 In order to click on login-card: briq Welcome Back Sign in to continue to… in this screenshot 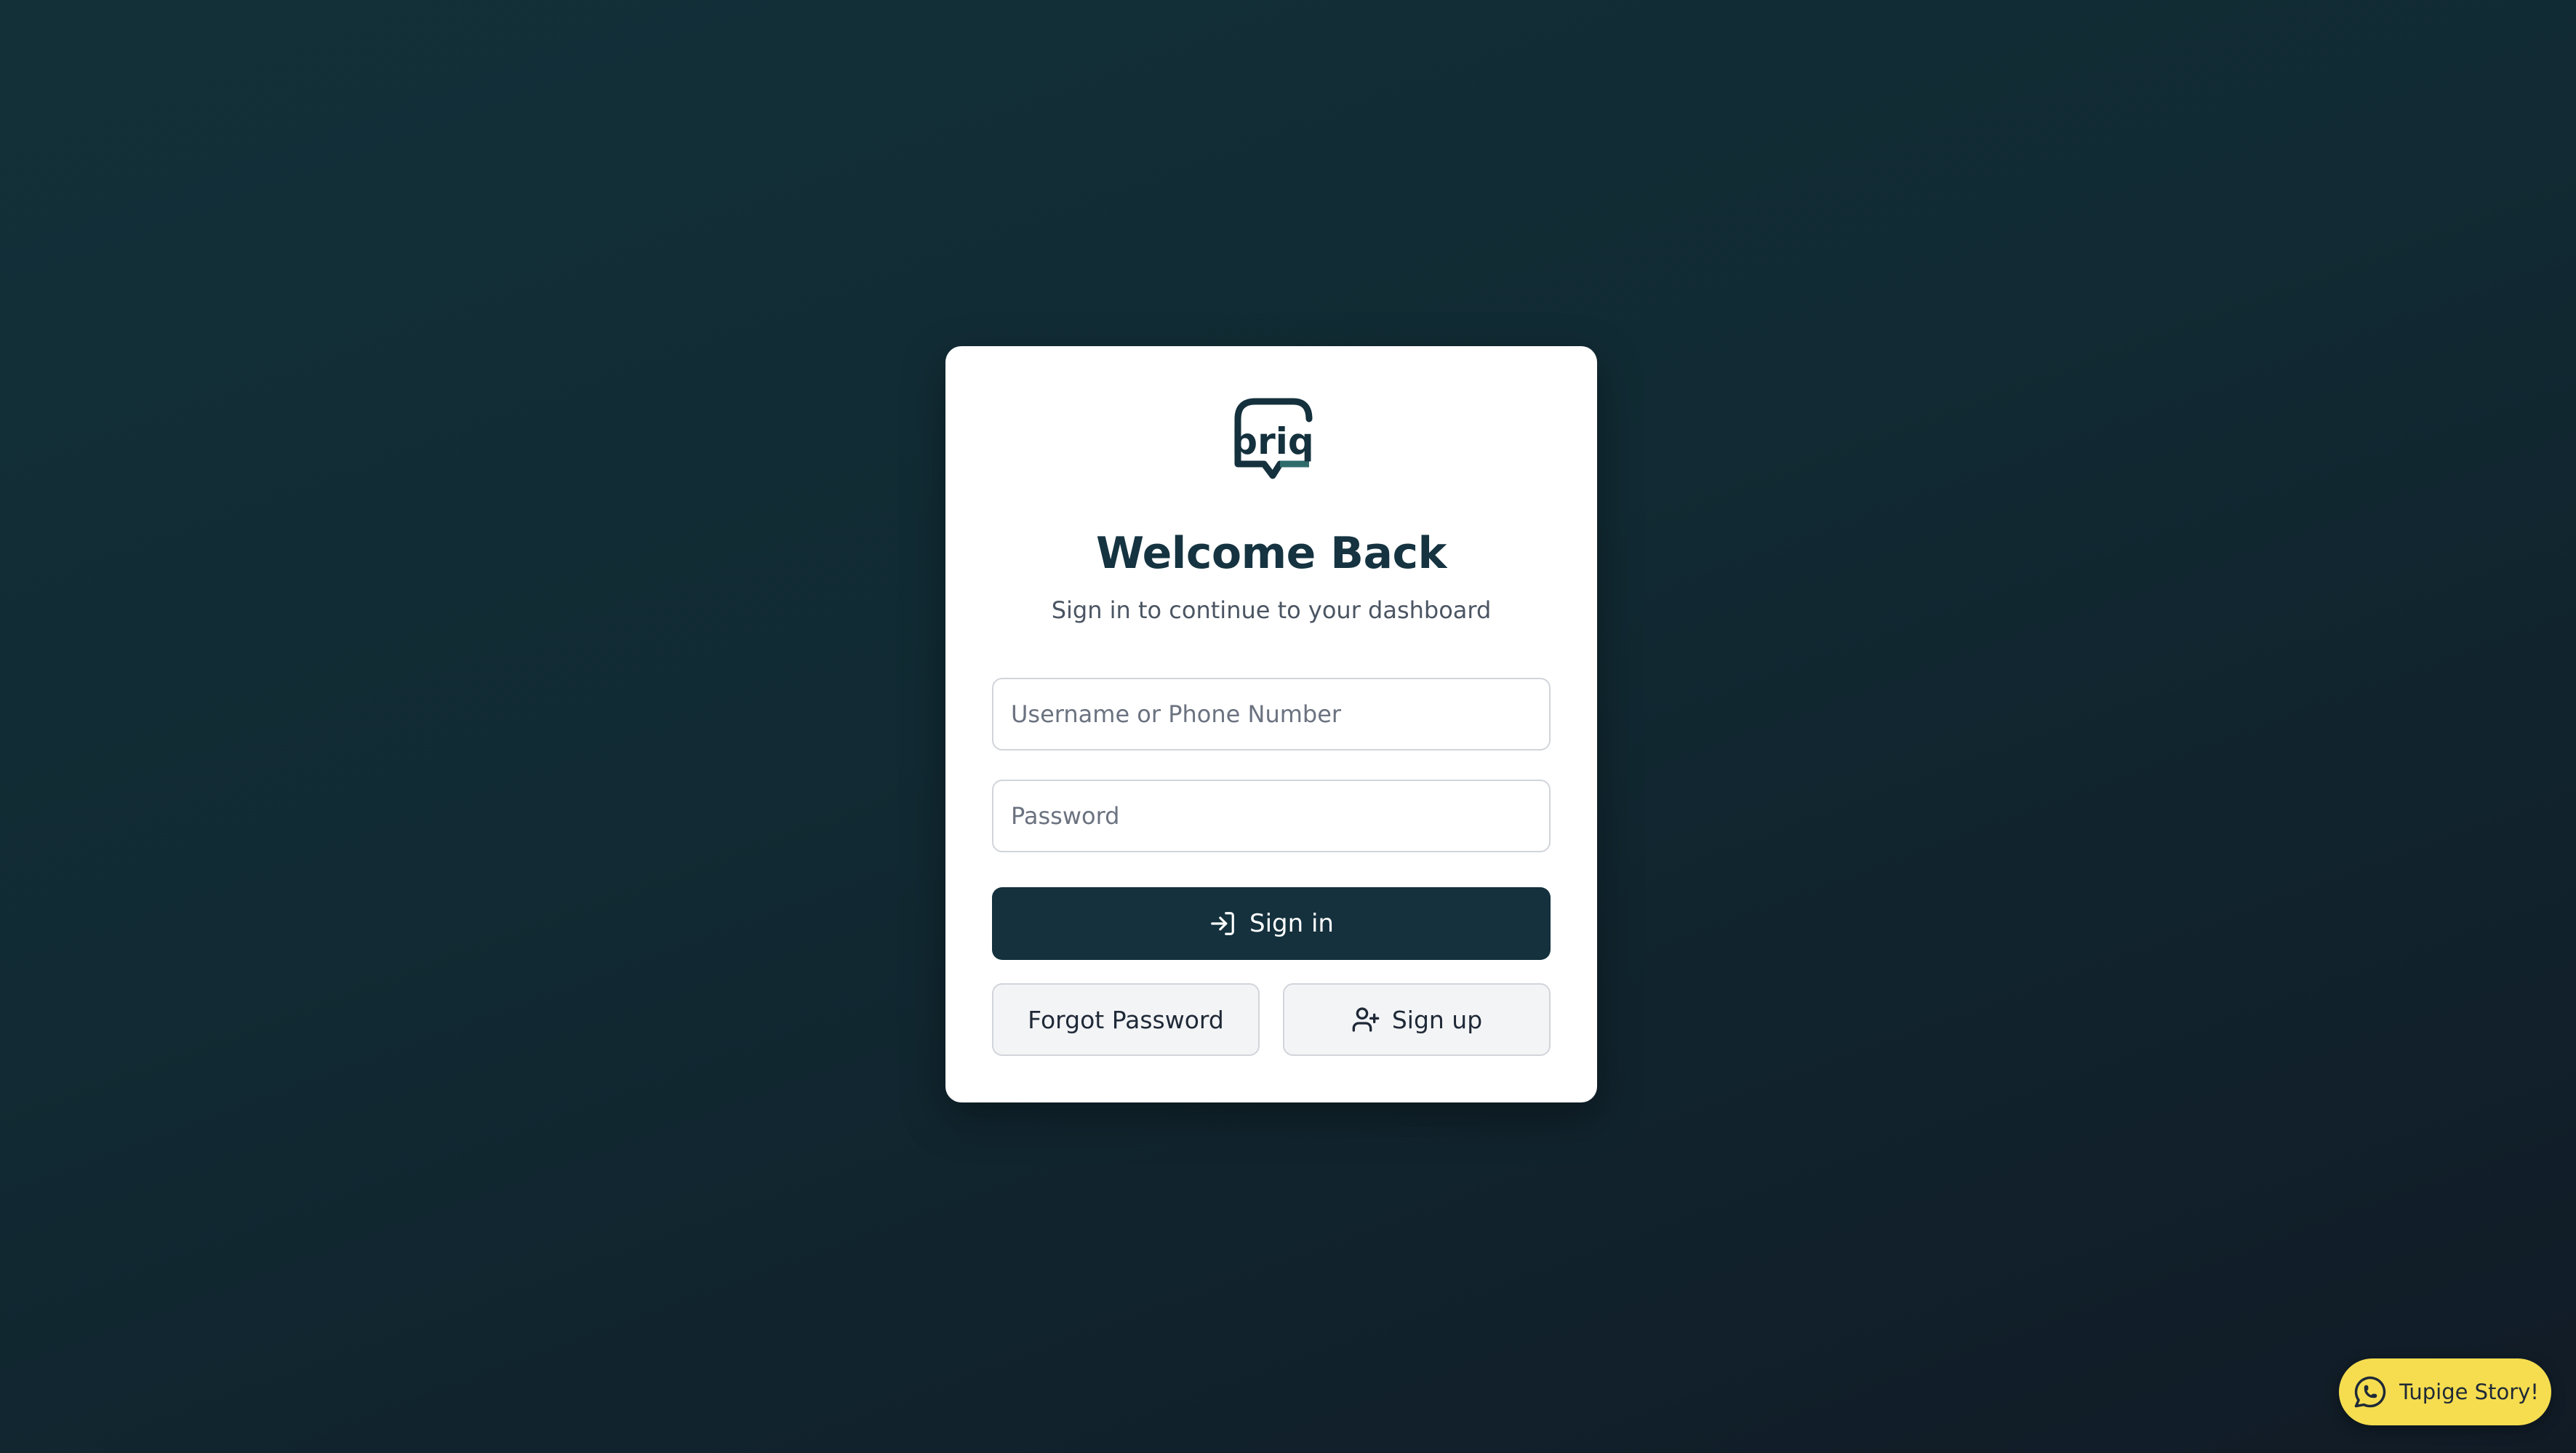, I will do `click(1271, 724)`.